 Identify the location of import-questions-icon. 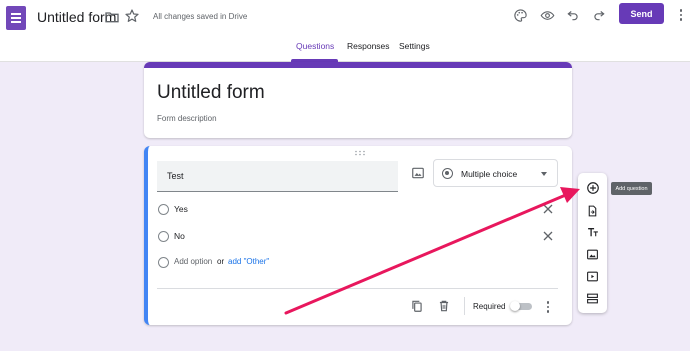
(592, 210).